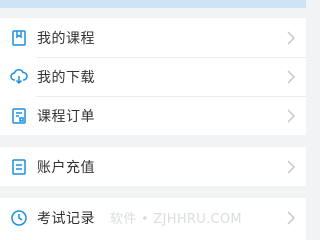  What do you see at coordinates (19, 38) in the screenshot?
I see `bookmark-book-icon` at bounding box center [19, 38].